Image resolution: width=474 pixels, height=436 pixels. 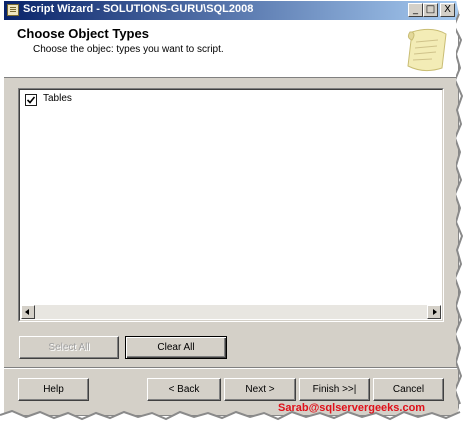 I want to click on finish-button: Finish >>|, so click(x=334, y=389).